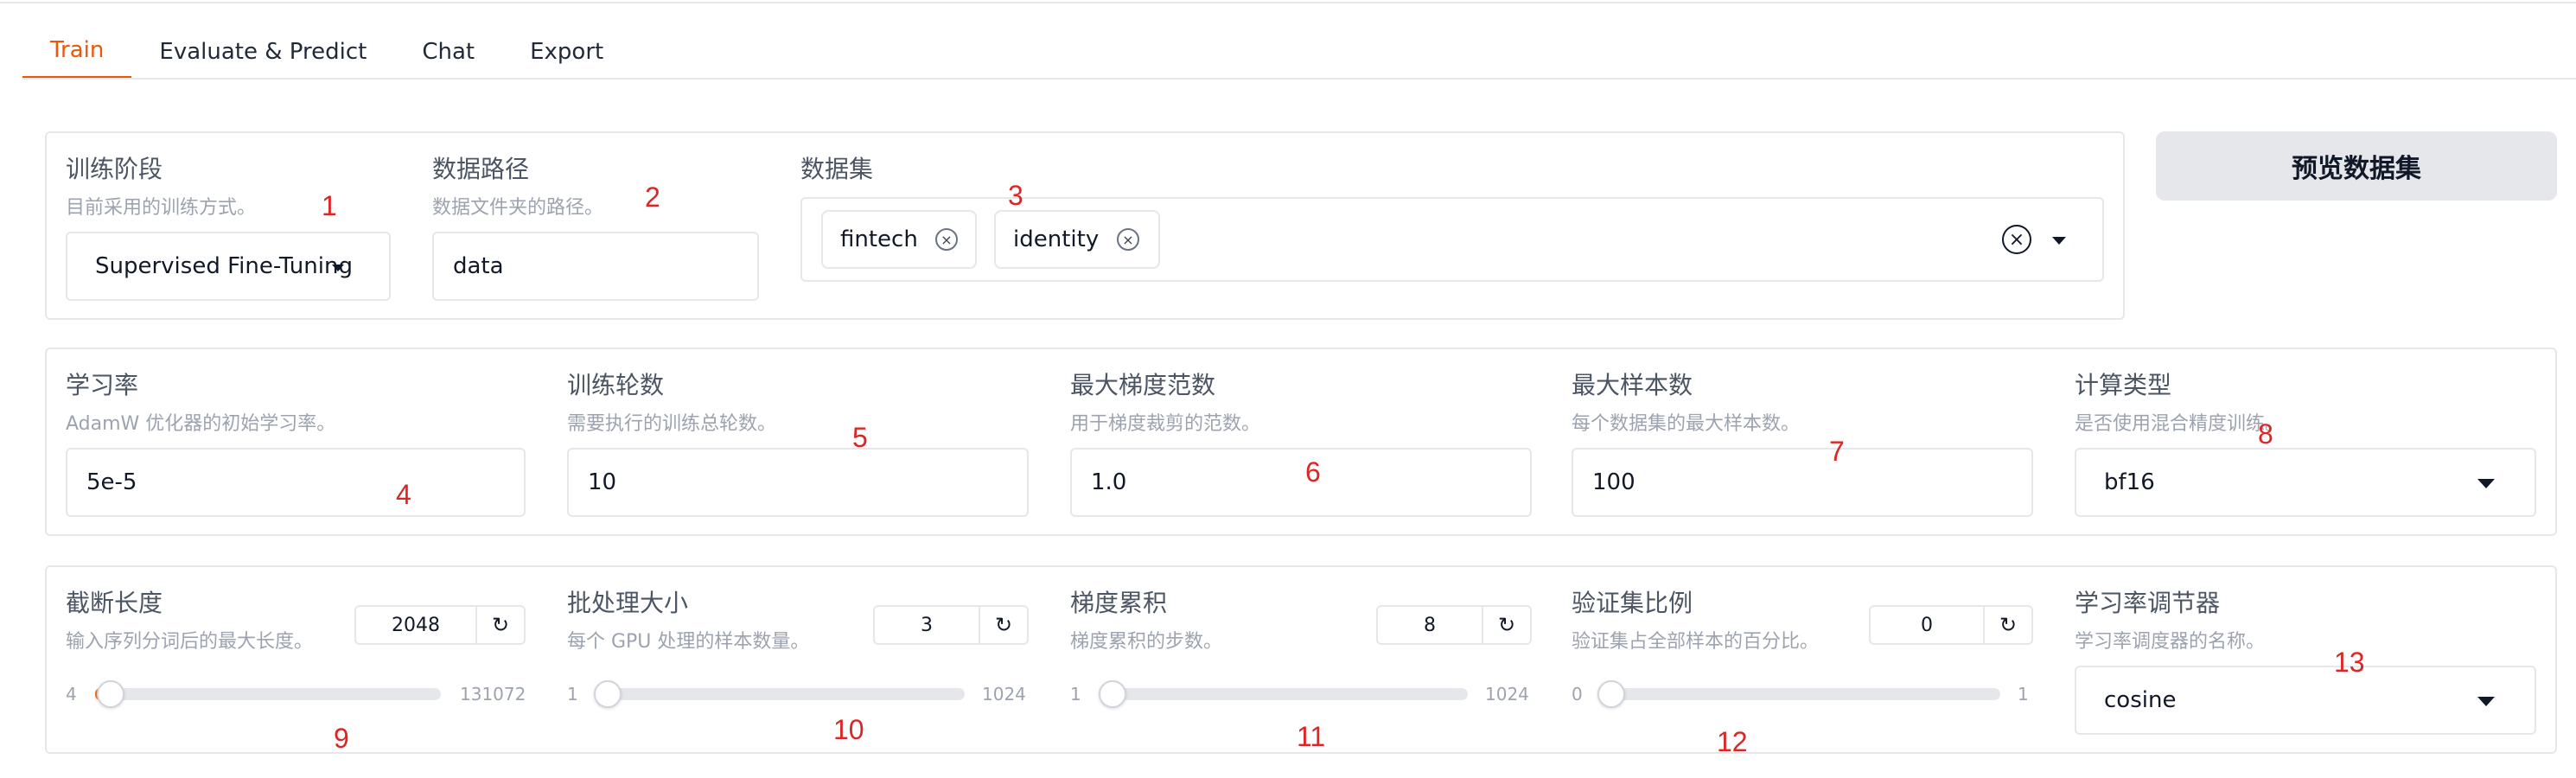 Image resolution: width=2576 pixels, height=778 pixels. What do you see at coordinates (329, 206) in the screenshot?
I see `annotation-1: 1` at bounding box center [329, 206].